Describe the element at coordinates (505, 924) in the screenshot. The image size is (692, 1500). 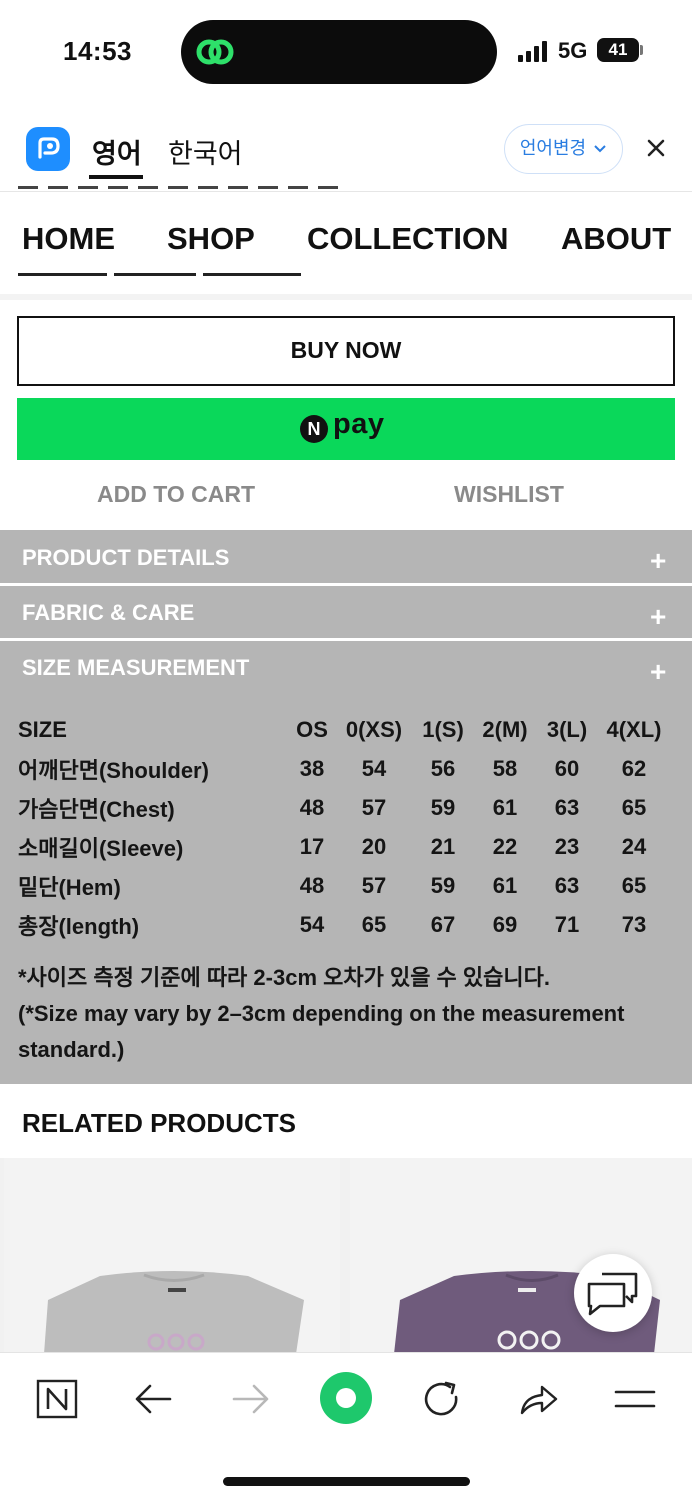
I see `table-cell: 69` at that location.